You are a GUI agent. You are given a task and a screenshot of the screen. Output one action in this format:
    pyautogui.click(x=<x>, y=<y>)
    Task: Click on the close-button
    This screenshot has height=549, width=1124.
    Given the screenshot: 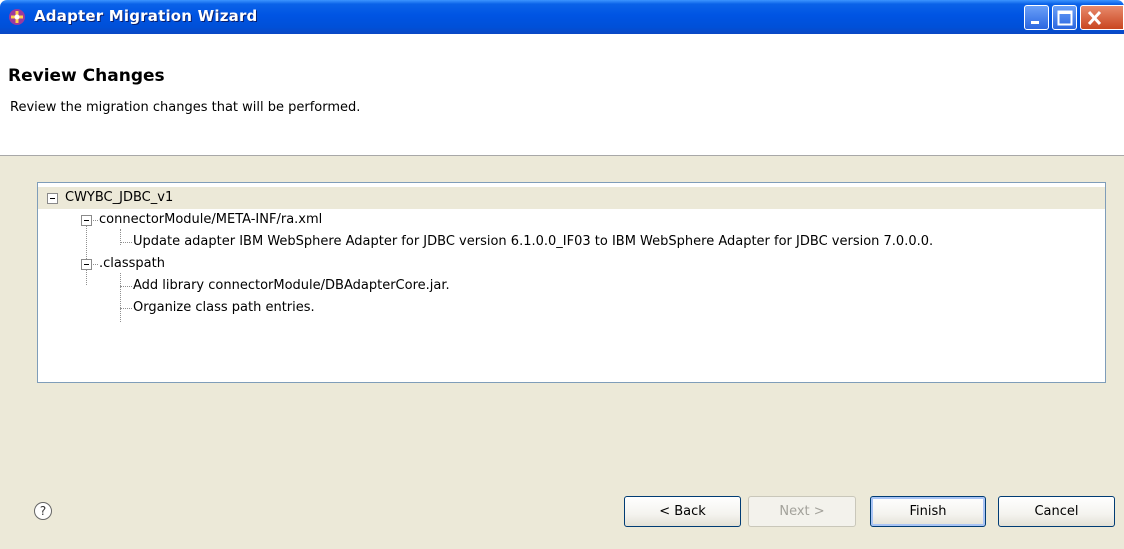 What is the action you would take?
    pyautogui.click(x=1102, y=17)
    